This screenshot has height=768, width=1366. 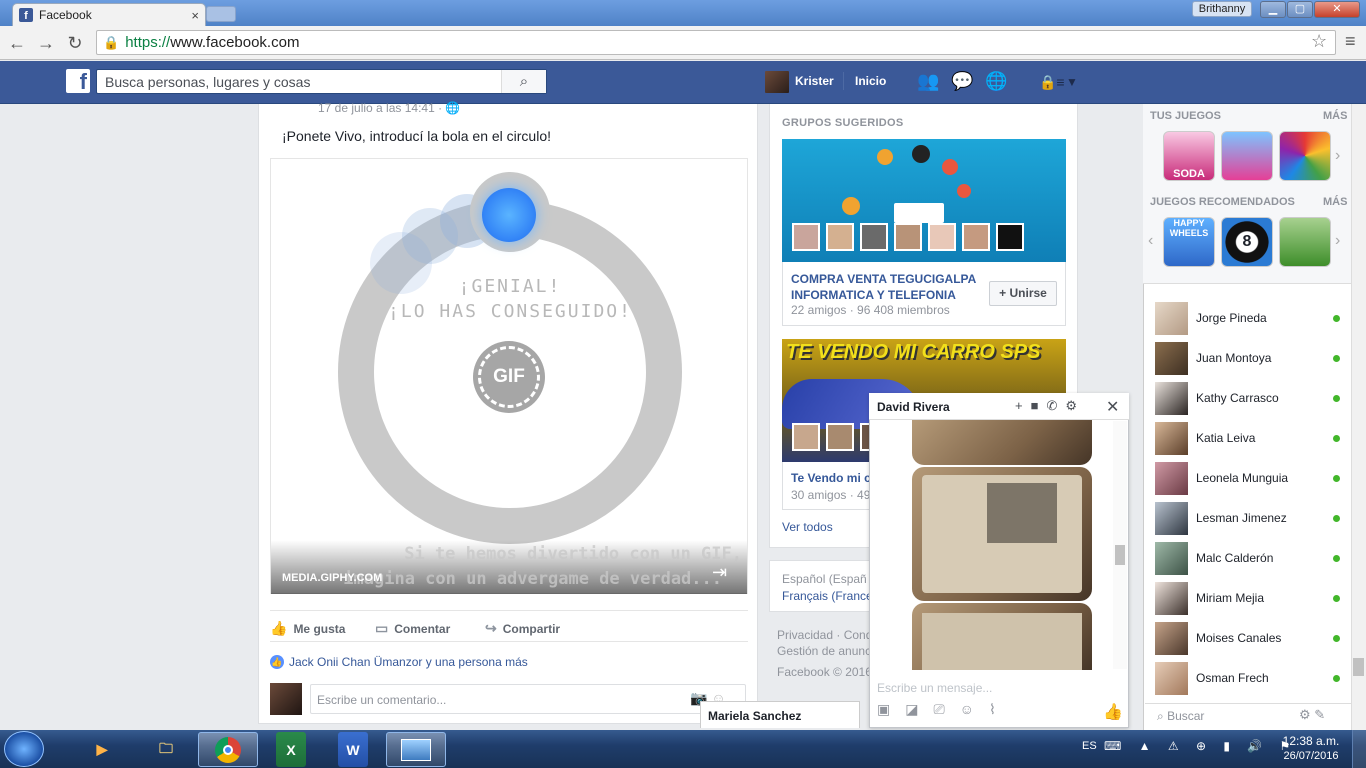 What do you see at coordinates (1337, 241) in the screenshot?
I see `next-recommended-chevron-icon: ›` at bounding box center [1337, 241].